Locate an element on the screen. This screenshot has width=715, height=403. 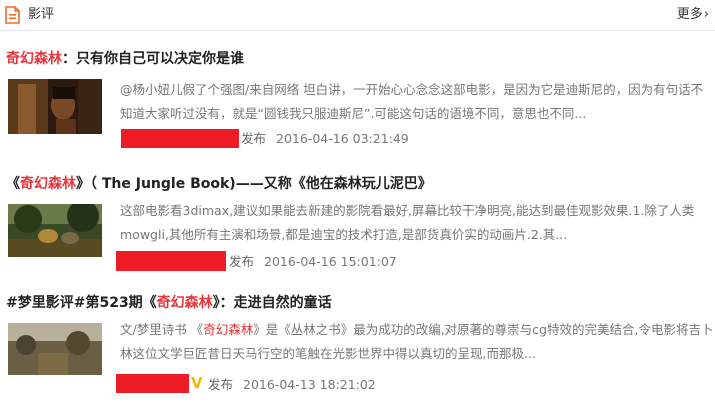
section-title: 影评 is located at coordinates (41, 14).